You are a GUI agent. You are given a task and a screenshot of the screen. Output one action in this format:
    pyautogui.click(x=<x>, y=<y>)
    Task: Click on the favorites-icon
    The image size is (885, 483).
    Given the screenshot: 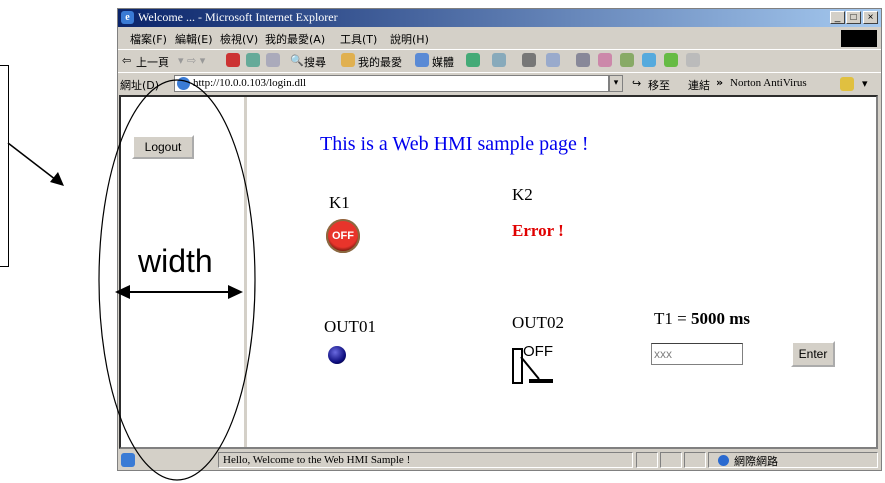 What is the action you would take?
    pyautogui.click(x=348, y=60)
    